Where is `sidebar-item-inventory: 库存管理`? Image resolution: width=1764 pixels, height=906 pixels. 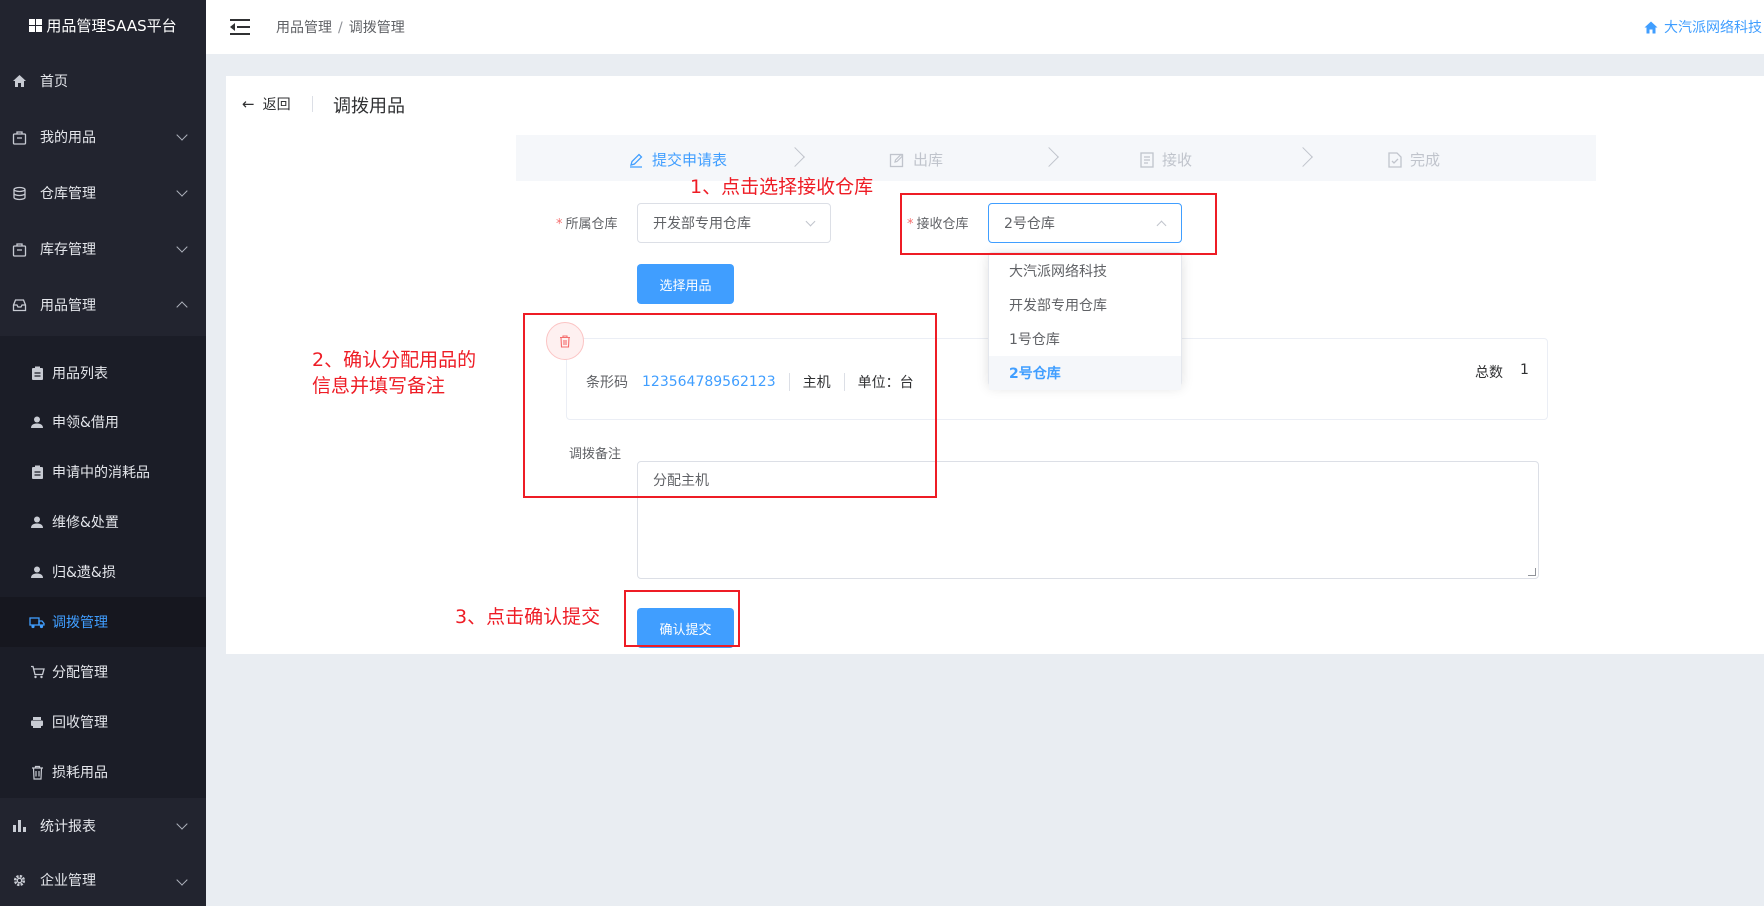 sidebar-item-inventory: 库存管理 is located at coordinates (103, 249).